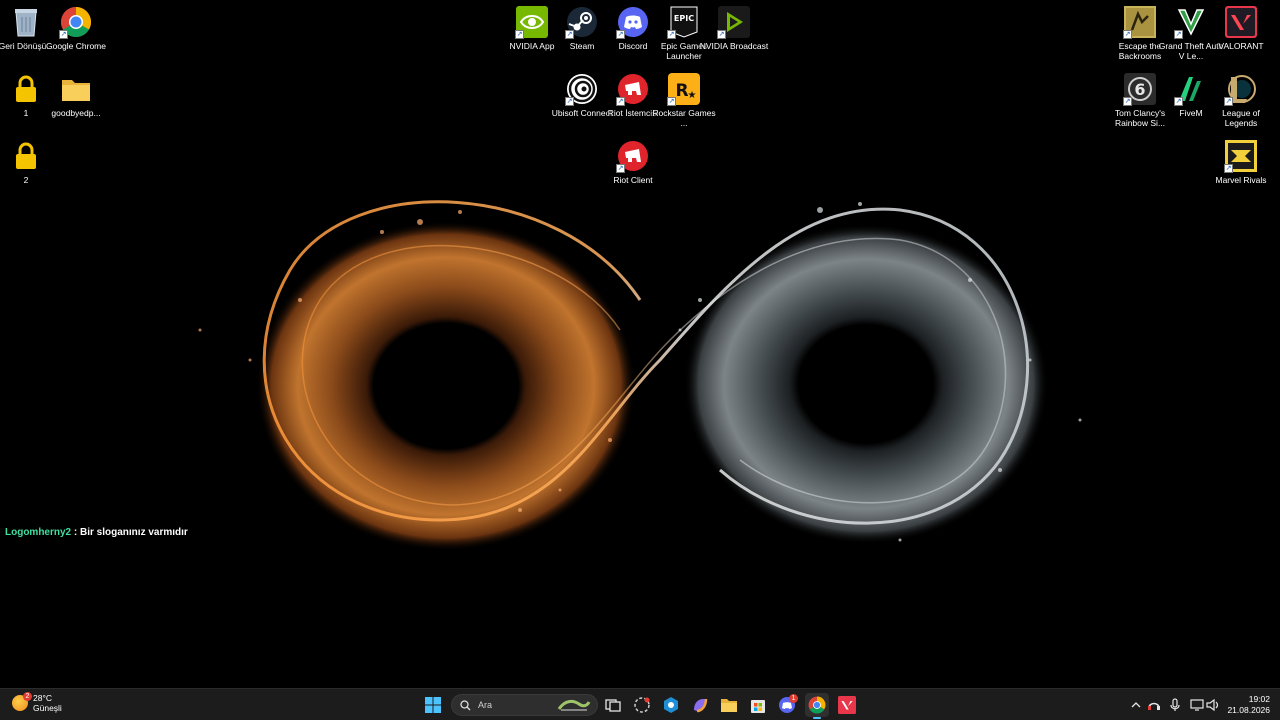 The height and width of the screenshot is (720, 1280). I want to click on nvidia-broadcast-icon: ↗, so click(733, 22).